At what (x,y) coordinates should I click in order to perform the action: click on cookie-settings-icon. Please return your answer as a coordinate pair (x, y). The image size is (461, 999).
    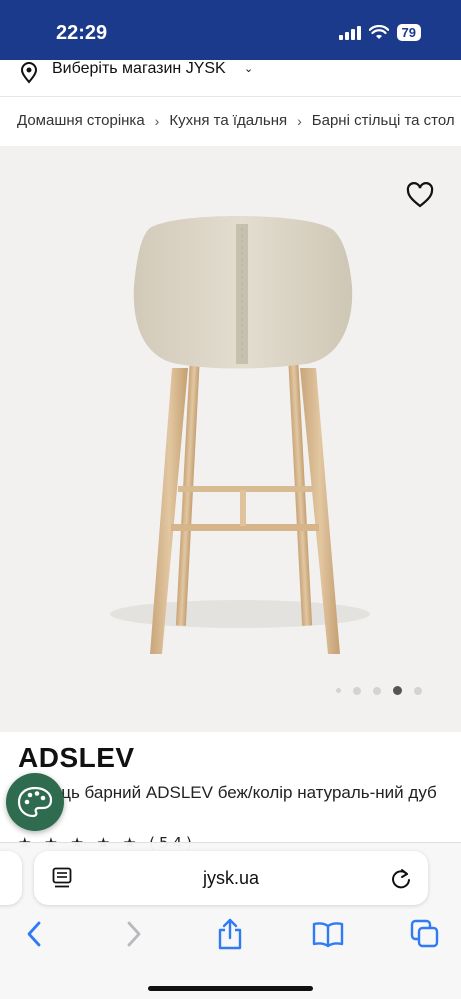
    Looking at the image, I should click on (35, 802).